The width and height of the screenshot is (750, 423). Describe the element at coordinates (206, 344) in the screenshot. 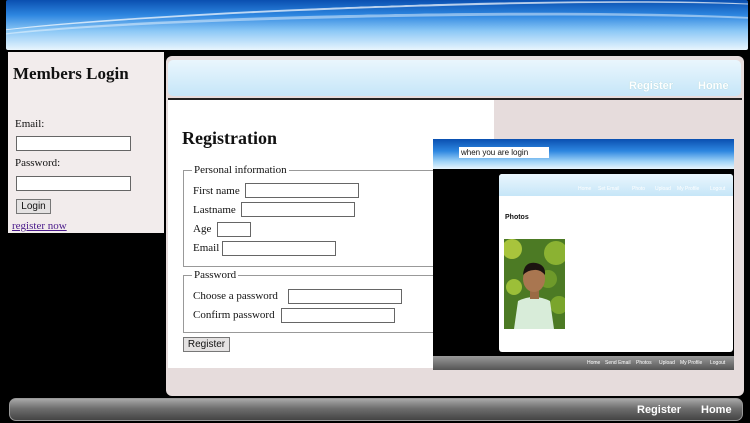

I see `register-button: Register` at that location.